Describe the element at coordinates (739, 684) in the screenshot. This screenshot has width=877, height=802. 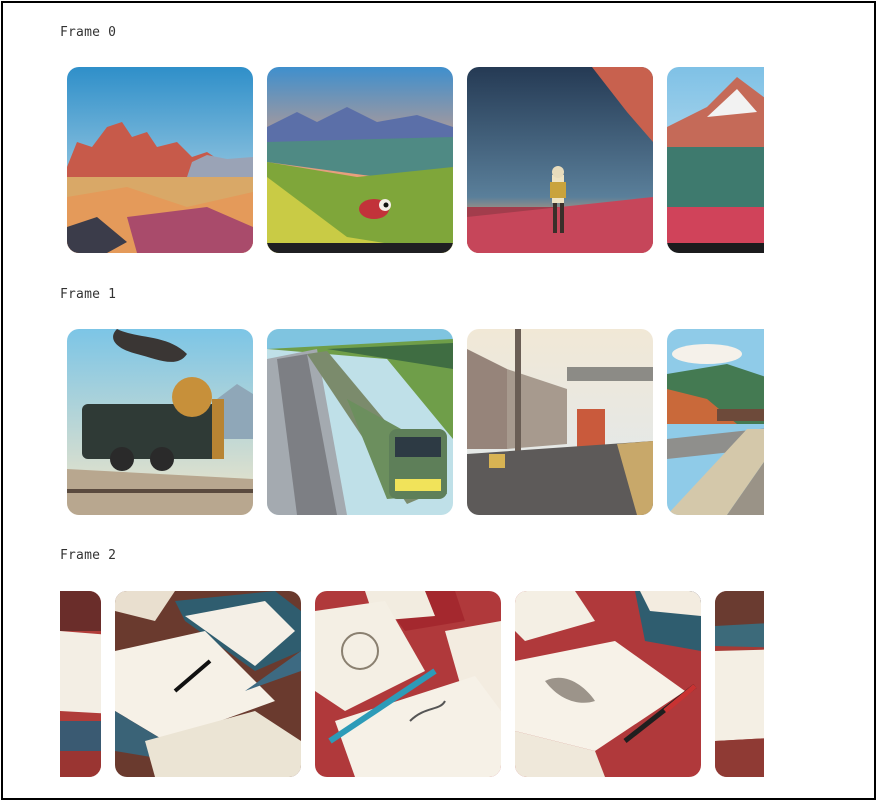
I see `scattered-books-image` at that location.